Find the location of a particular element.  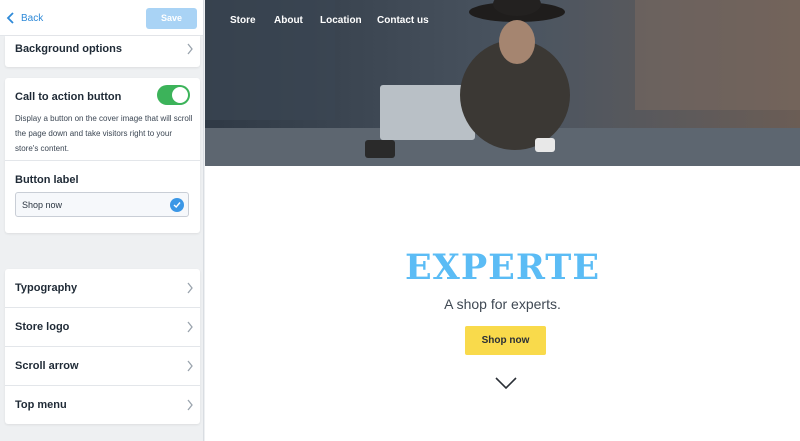

sidebar-item-label: Typography is located at coordinates (46, 288).